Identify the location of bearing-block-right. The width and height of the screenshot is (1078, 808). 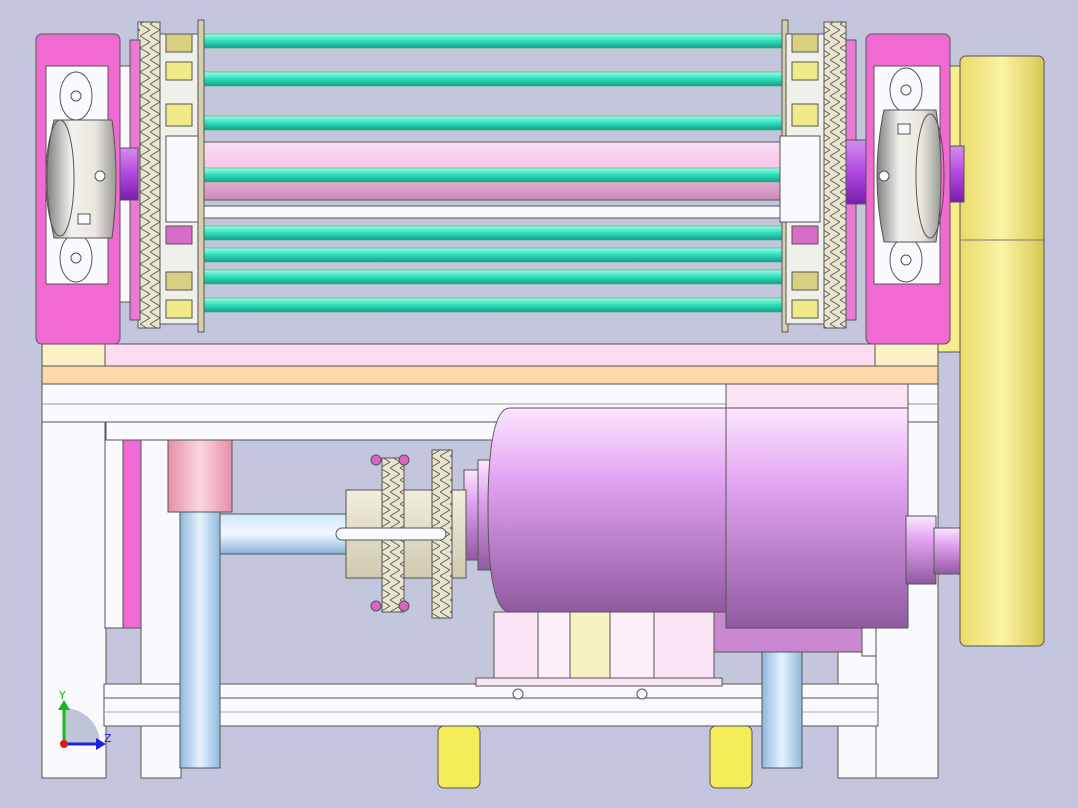
(908, 189).